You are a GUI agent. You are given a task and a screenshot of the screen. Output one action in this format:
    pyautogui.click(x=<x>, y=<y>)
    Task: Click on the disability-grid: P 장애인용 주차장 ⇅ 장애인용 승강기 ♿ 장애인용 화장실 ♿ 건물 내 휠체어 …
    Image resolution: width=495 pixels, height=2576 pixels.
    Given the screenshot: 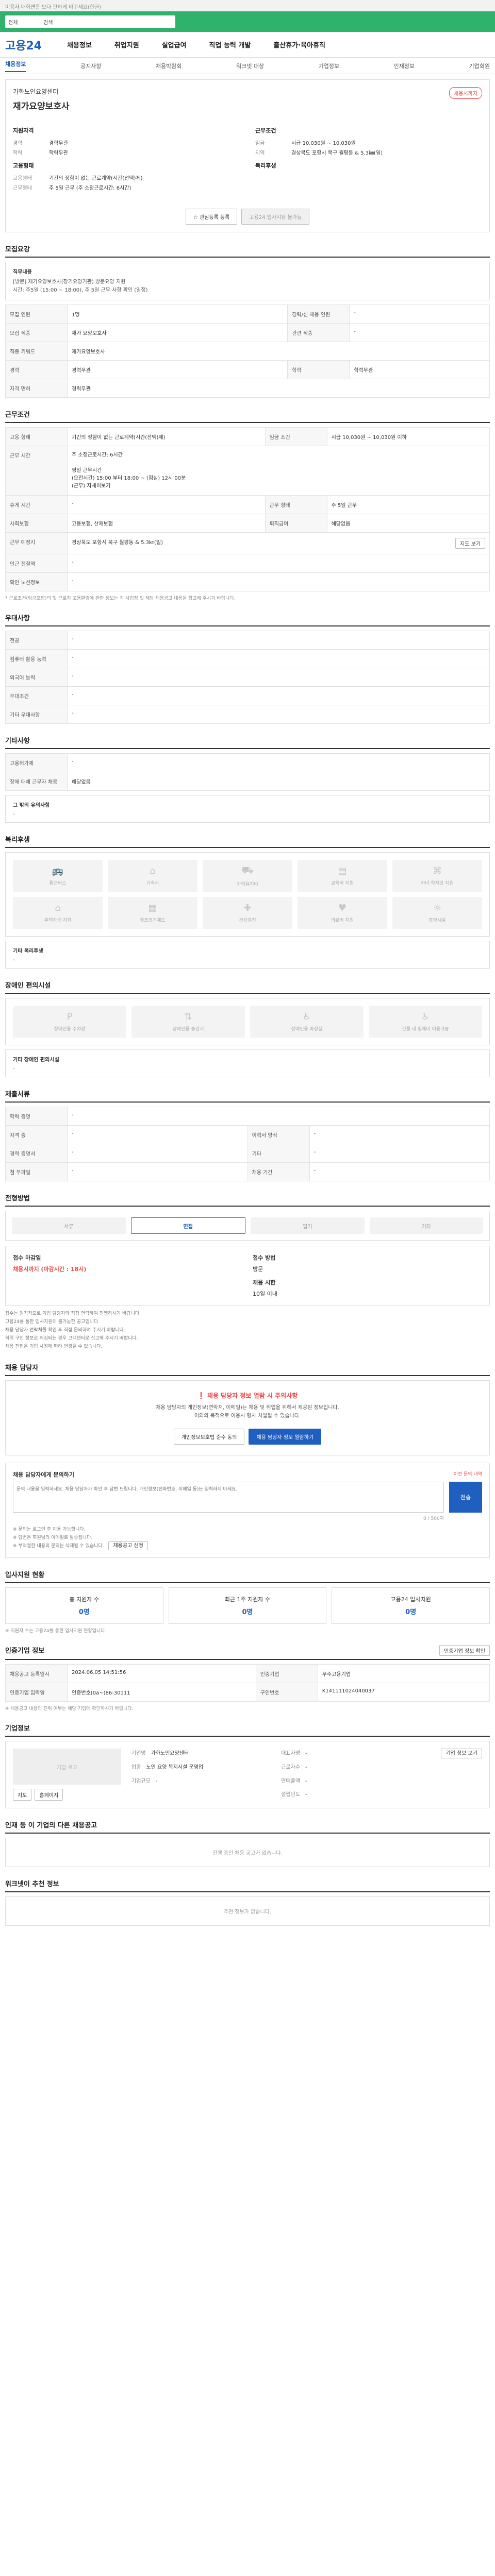 What is the action you would take?
    pyautogui.click(x=247, y=1022)
    